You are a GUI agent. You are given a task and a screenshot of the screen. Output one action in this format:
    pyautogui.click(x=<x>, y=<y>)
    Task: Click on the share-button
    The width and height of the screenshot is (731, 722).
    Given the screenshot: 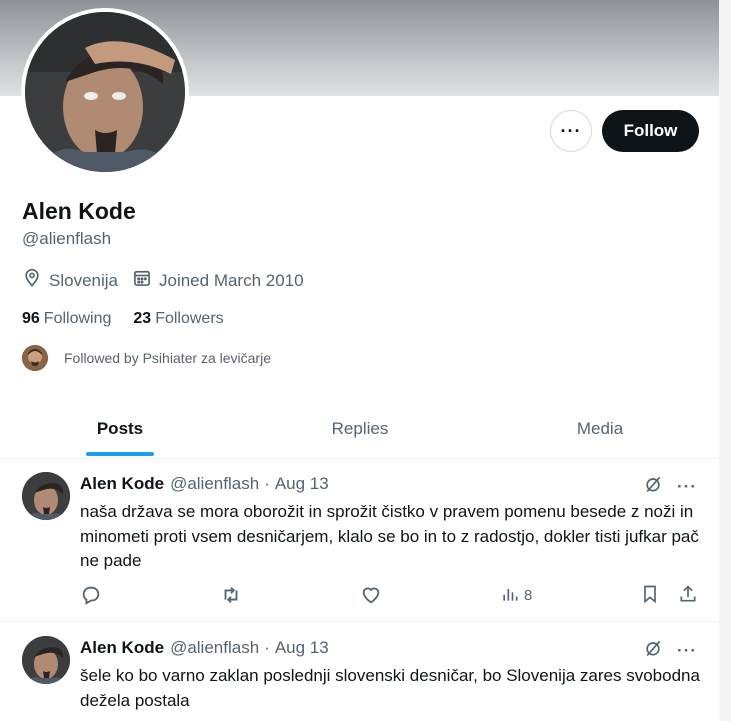 What is the action you would take?
    pyautogui.click(x=688, y=595)
    